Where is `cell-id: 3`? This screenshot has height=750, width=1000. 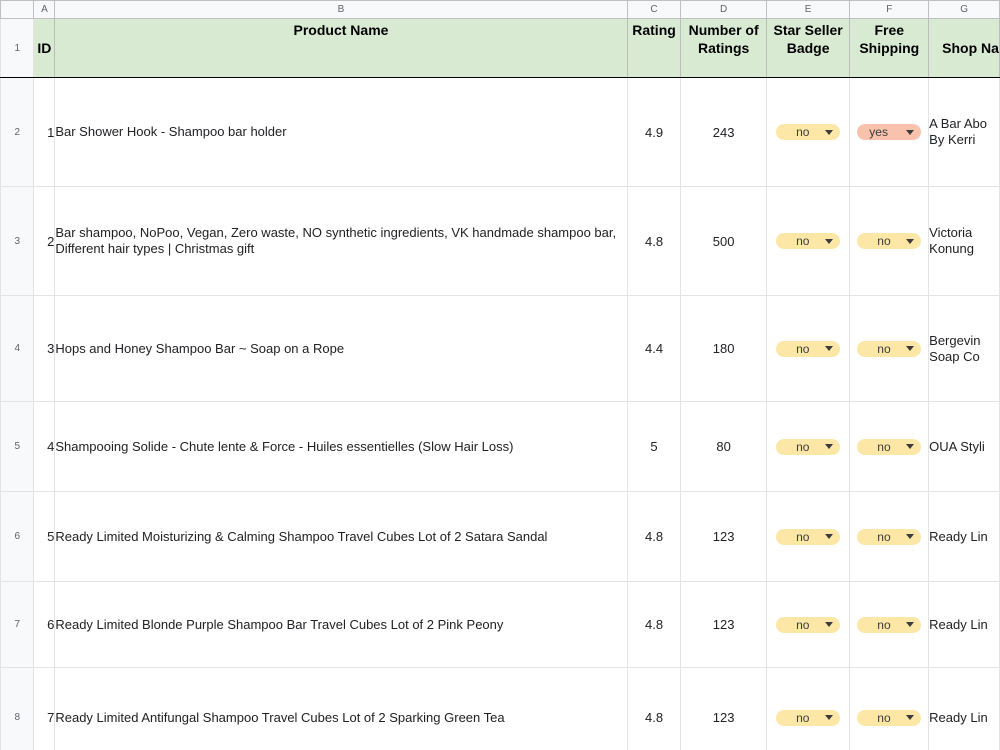
cell-id: 3 is located at coordinates (44, 348).